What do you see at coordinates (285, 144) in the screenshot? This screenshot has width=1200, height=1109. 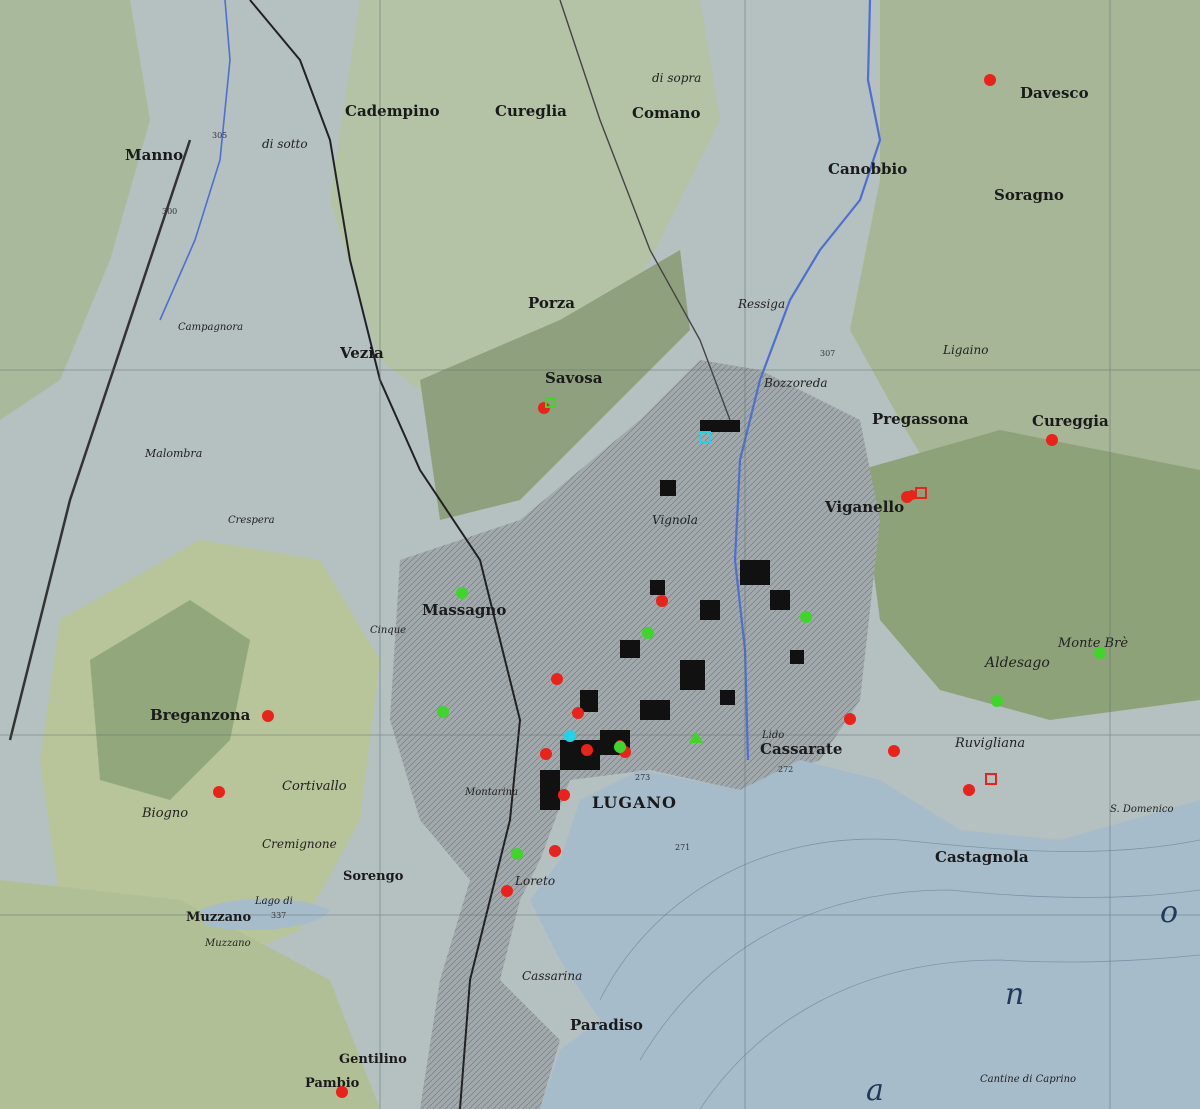 I see `label-di-sotto: di sotto` at bounding box center [285, 144].